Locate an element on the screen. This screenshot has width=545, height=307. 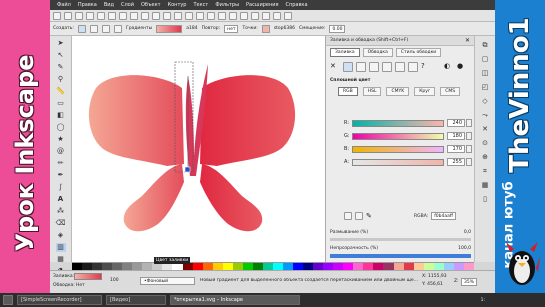
taskbar-item-inkscape: *открытка1.svg – Inkscape is located at coordinates (235, 300).